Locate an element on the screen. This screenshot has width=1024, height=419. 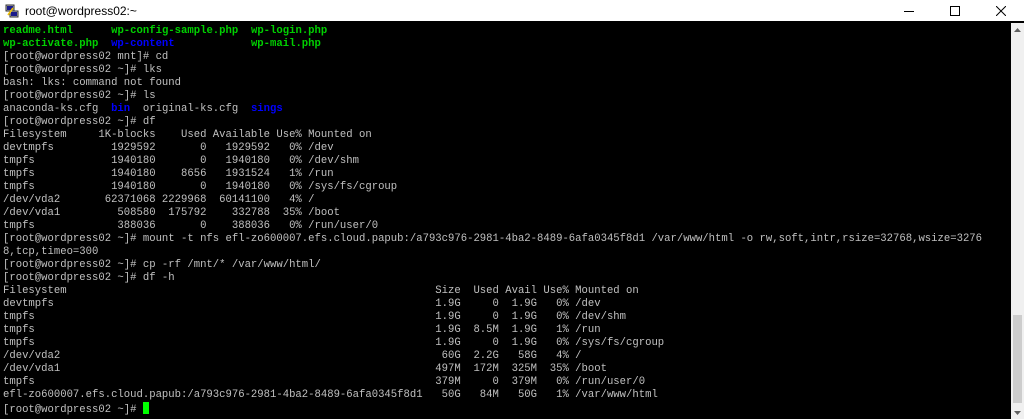
terminal-line: tmpfs 1.9G 8.5M 1.9G 1% /run is located at coordinates (492, 330).